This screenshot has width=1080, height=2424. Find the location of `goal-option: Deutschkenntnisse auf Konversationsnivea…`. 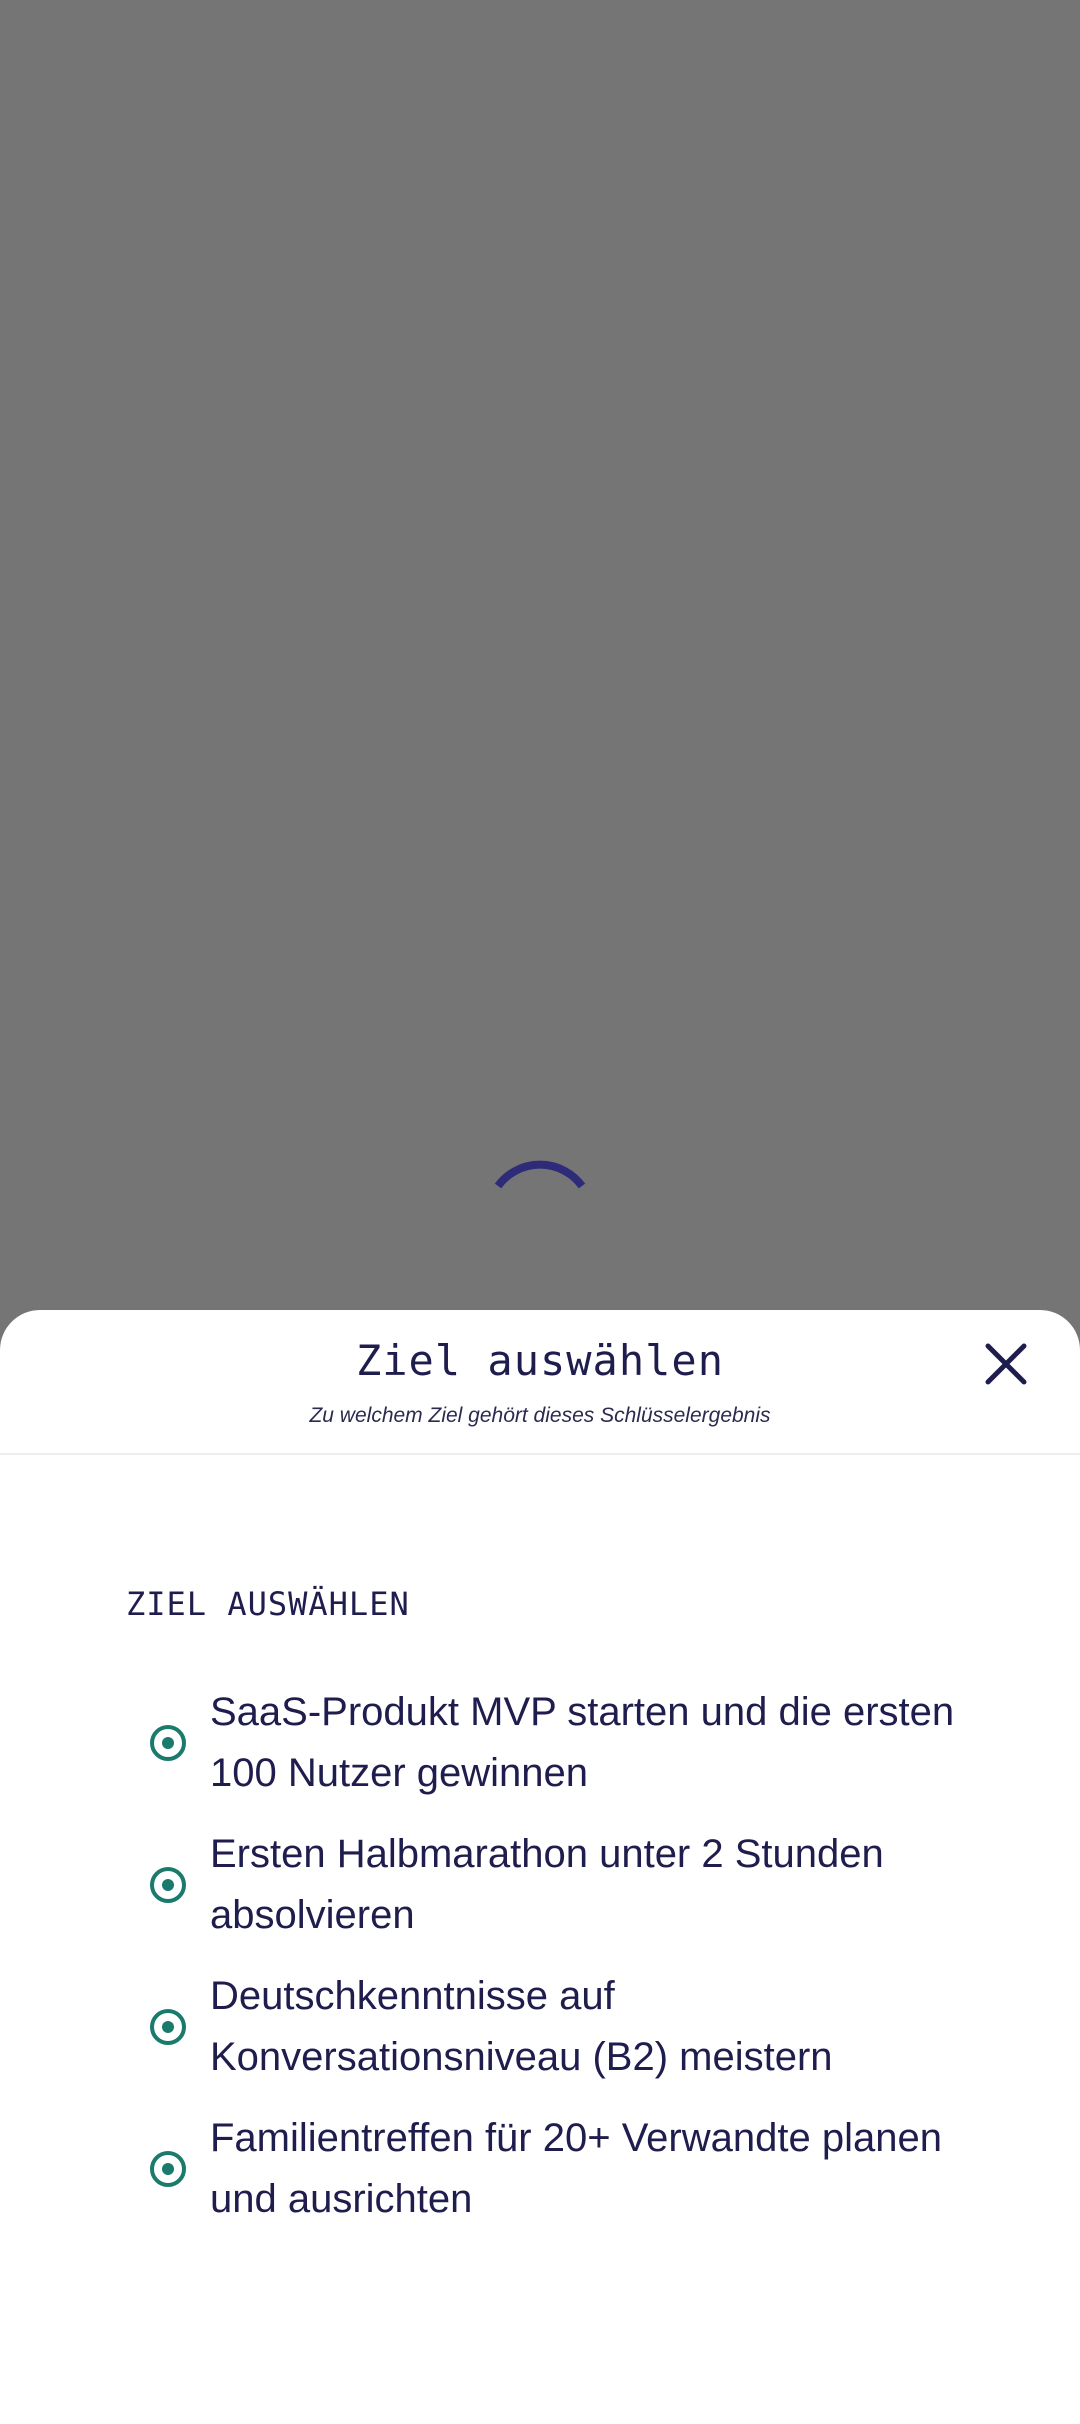

goal-option: Deutschkenntnisse auf Konversationsnivea… is located at coordinates (541, 2027).